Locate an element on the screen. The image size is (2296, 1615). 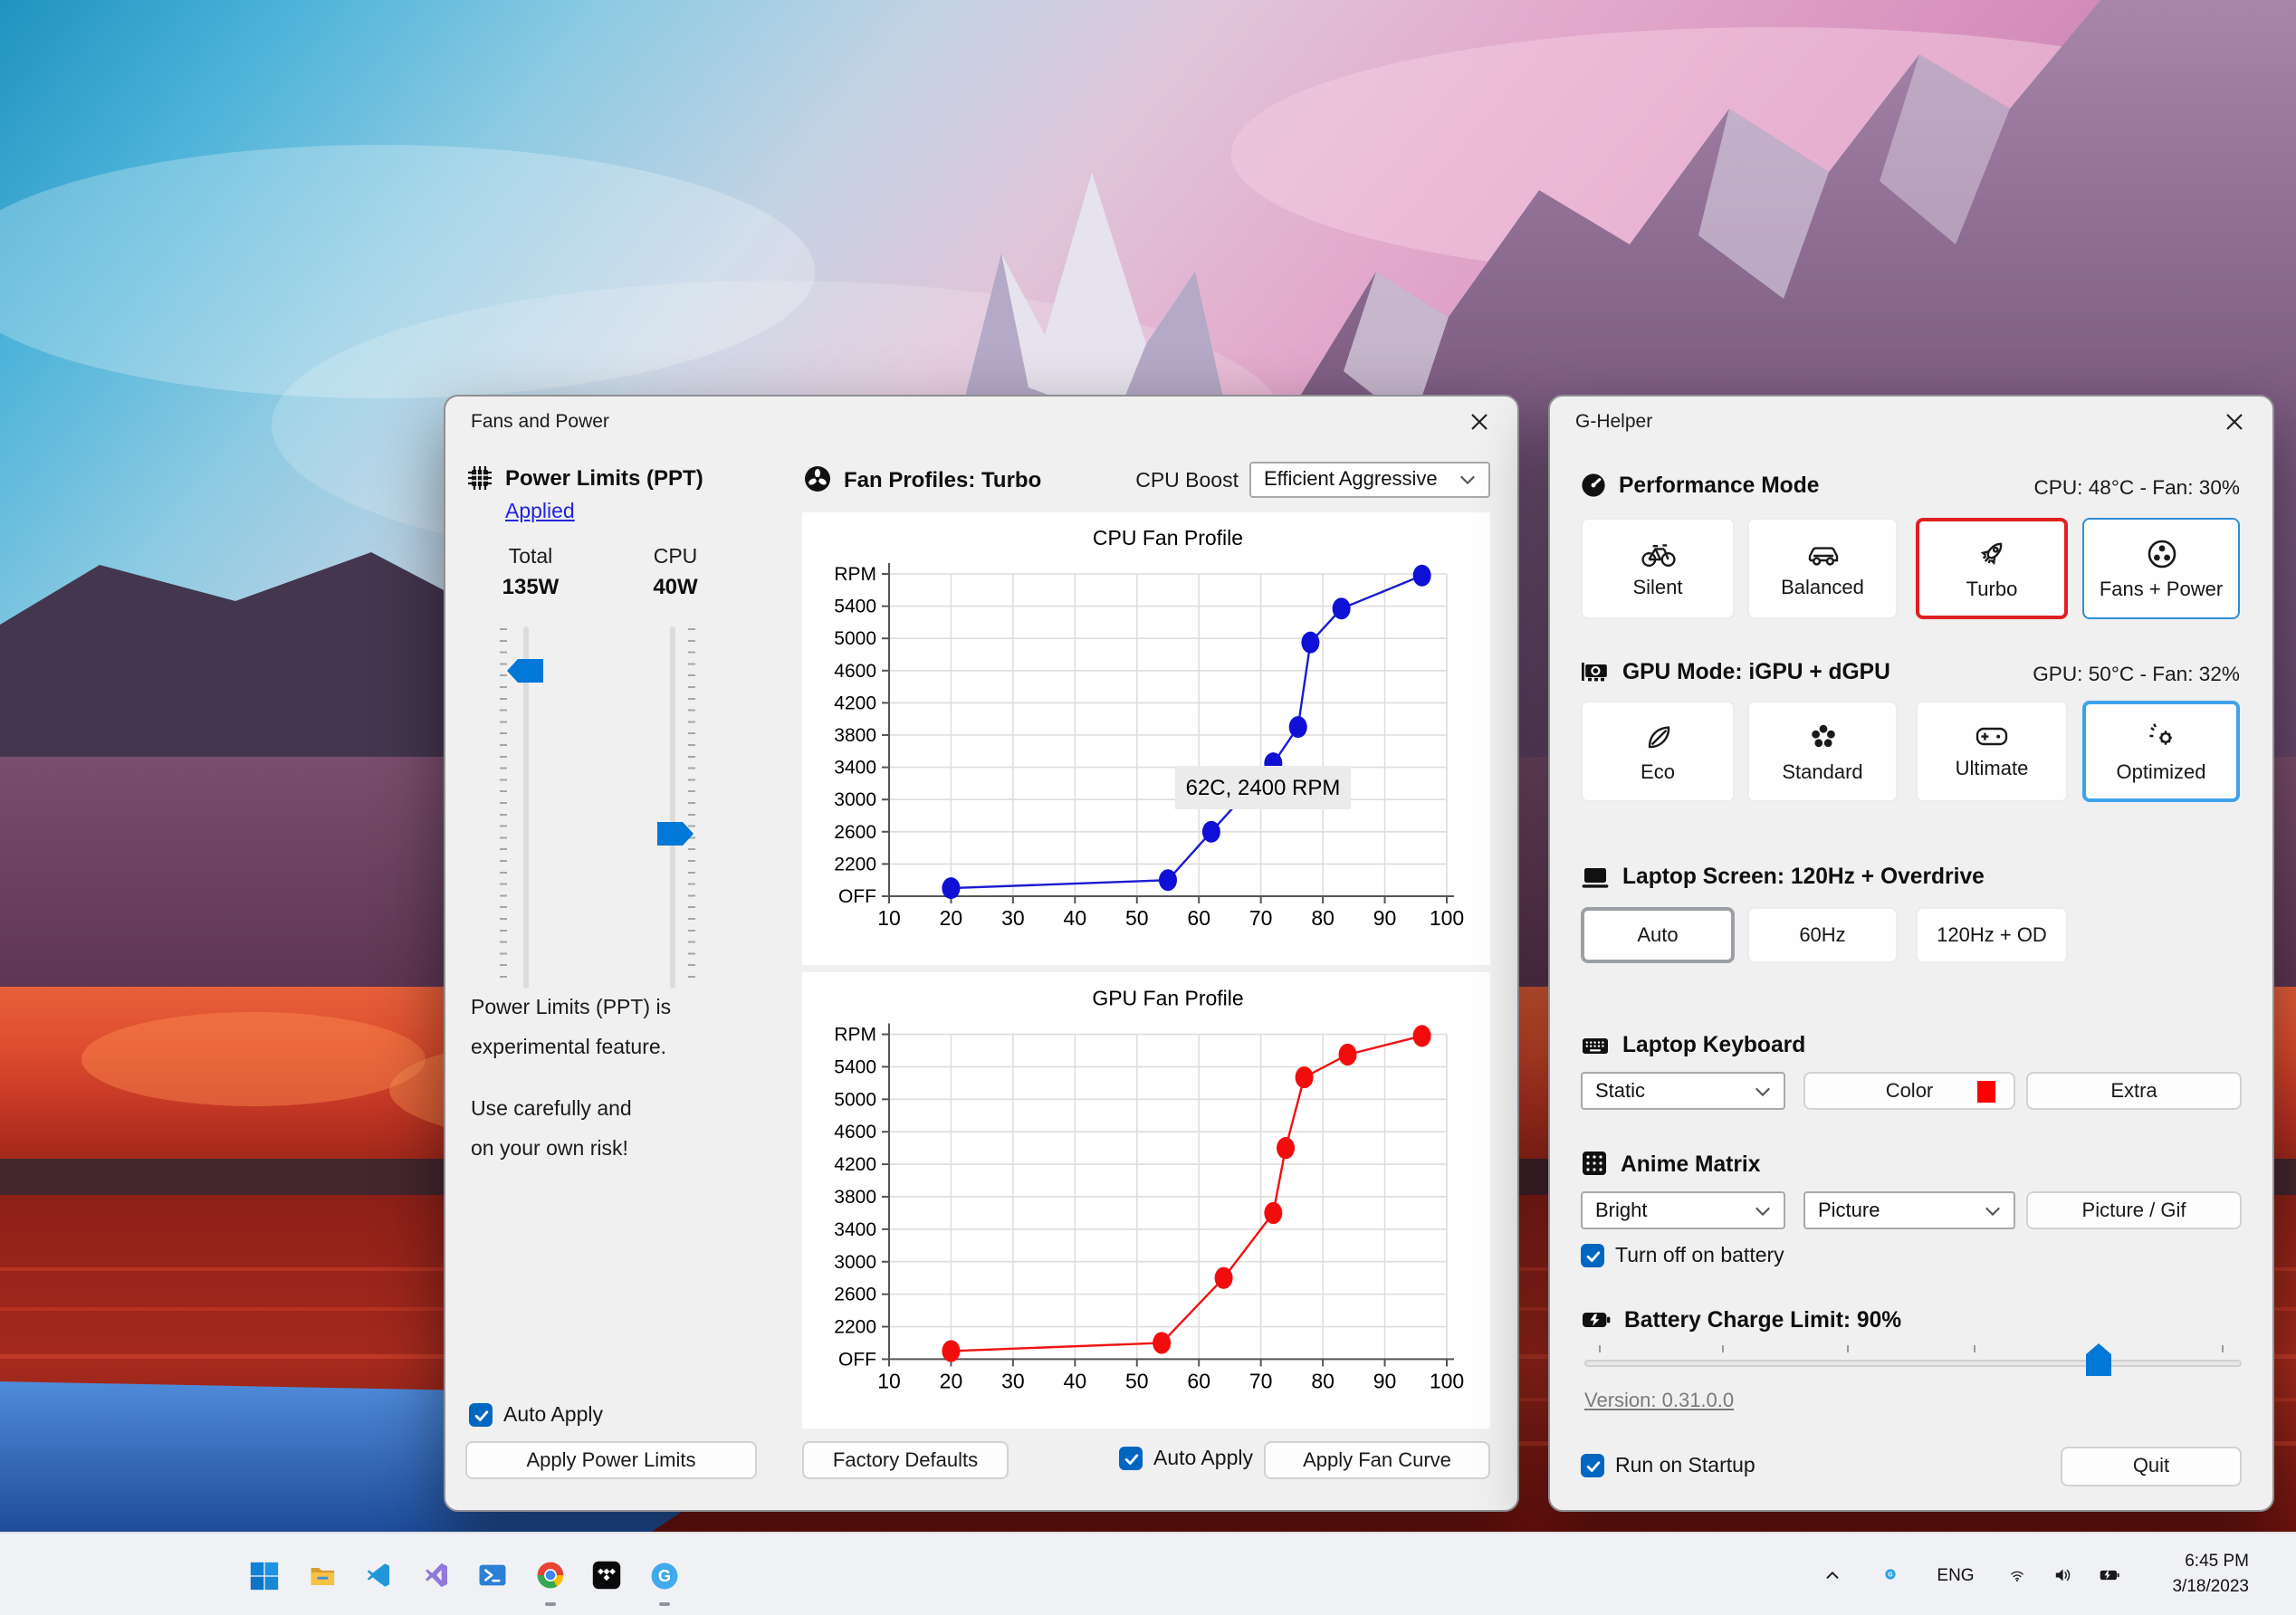
svg-text: 3800 is located at coordinates (855, 735).